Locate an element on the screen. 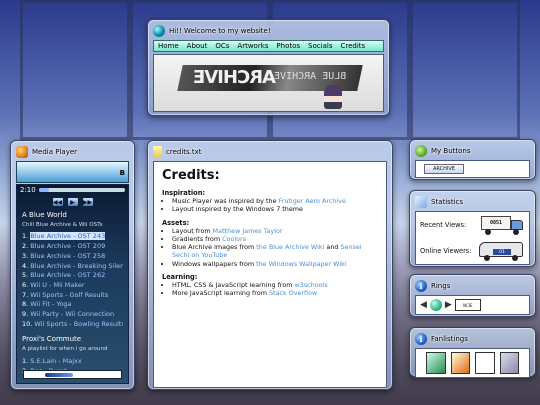  volume-label: Volume:50 is located at coordinates (93, 374).